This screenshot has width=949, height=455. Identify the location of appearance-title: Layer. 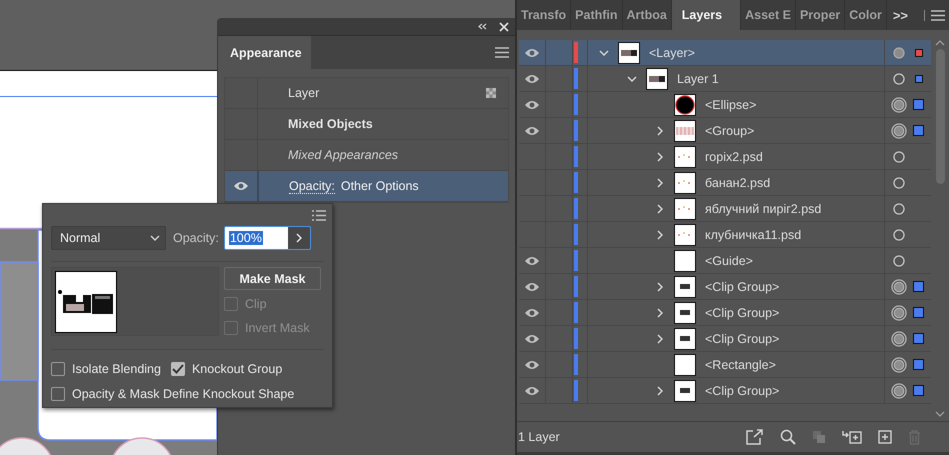
(304, 93).